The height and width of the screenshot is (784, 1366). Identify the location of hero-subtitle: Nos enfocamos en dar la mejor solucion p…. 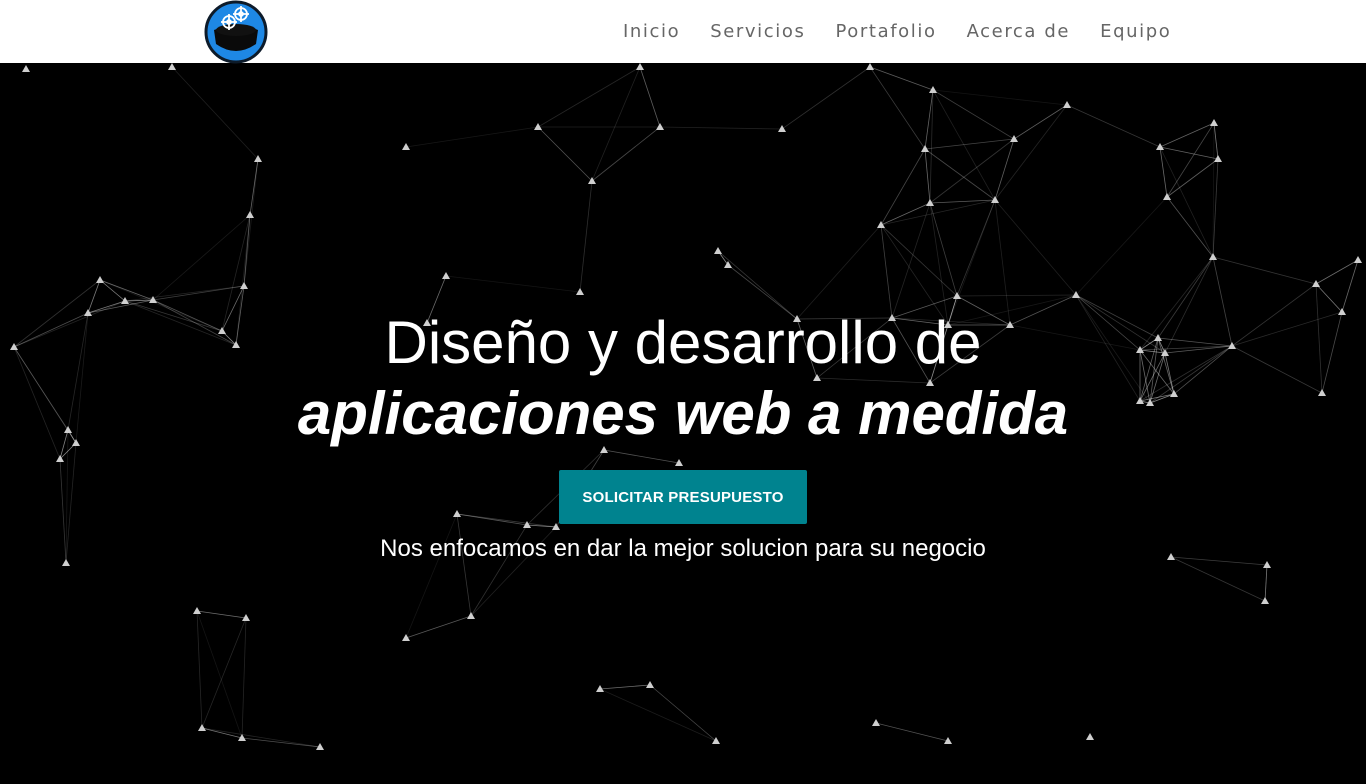
(683, 548).